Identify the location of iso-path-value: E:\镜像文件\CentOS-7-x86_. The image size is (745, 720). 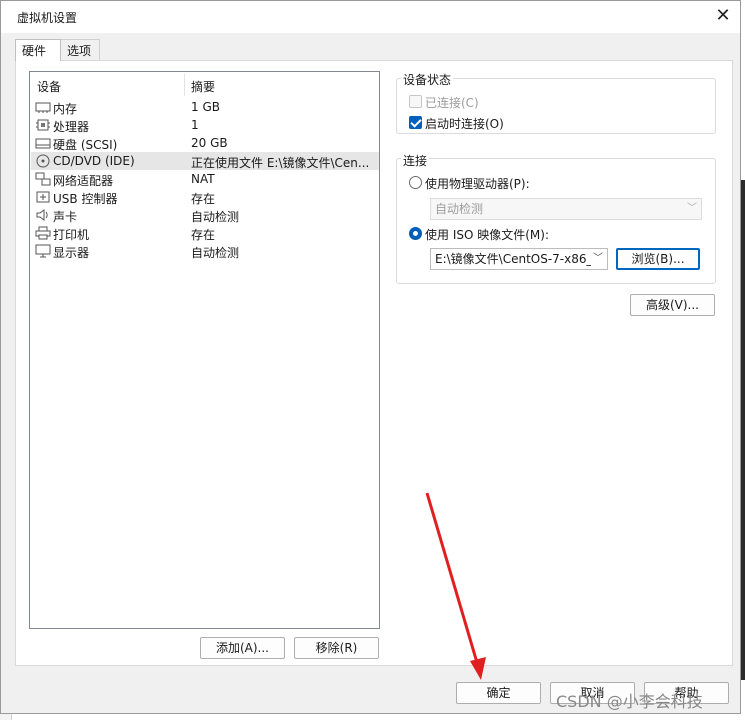
(514, 259).